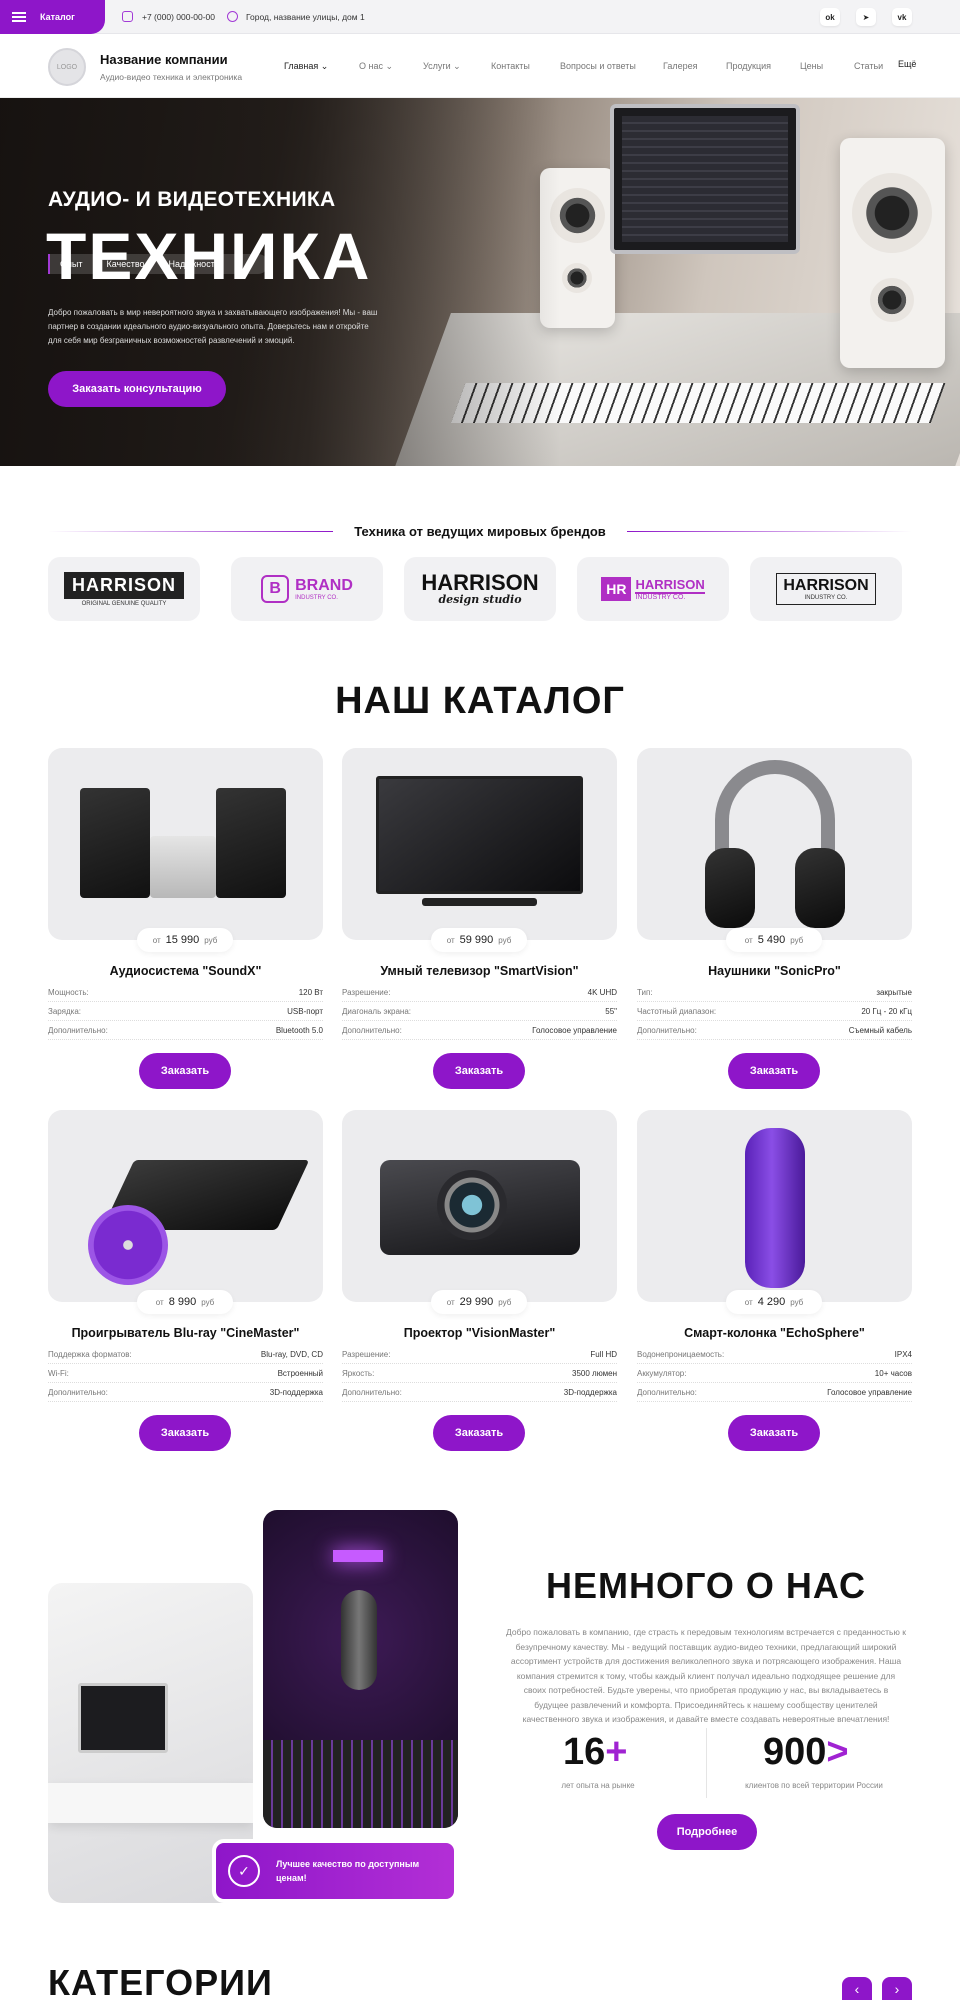  I want to click on product-name: Проигрыватель Blu-ray "CineMaster", so click(185, 1333).